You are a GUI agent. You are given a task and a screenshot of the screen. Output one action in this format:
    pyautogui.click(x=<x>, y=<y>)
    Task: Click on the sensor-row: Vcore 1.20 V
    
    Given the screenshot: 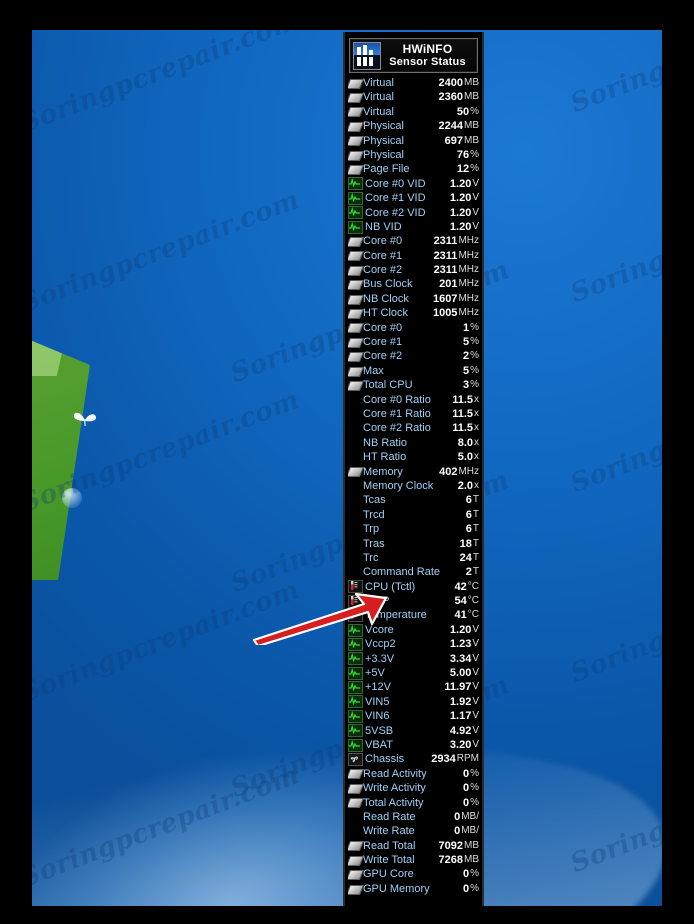 What is the action you would take?
    pyautogui.click(x=413, y=630)
    